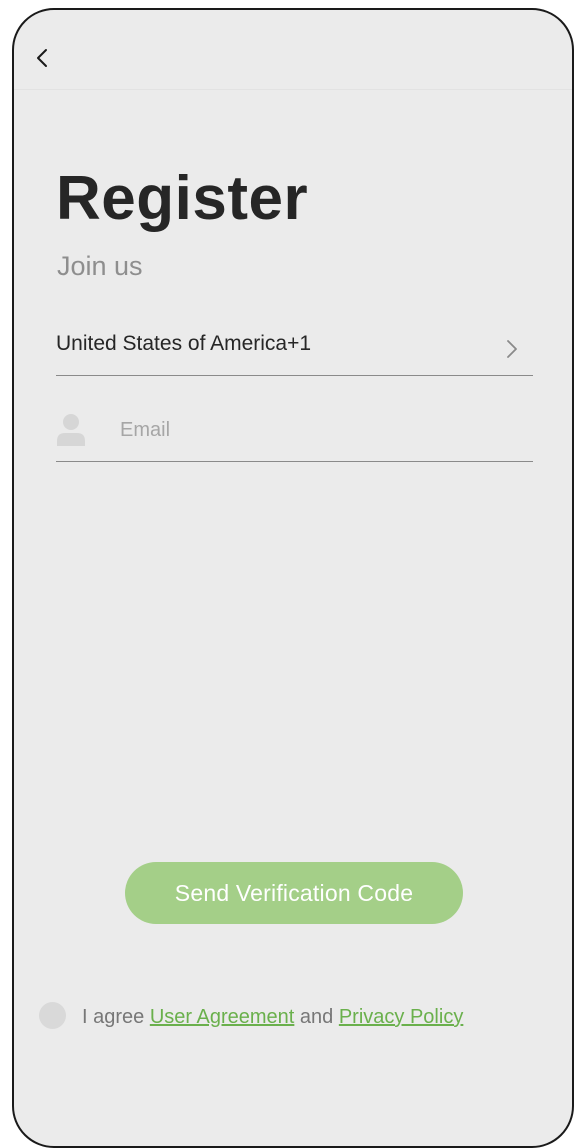 The height and width of the screenshot is (1148, 579). I want to click on user-icon, so click(71, 430).